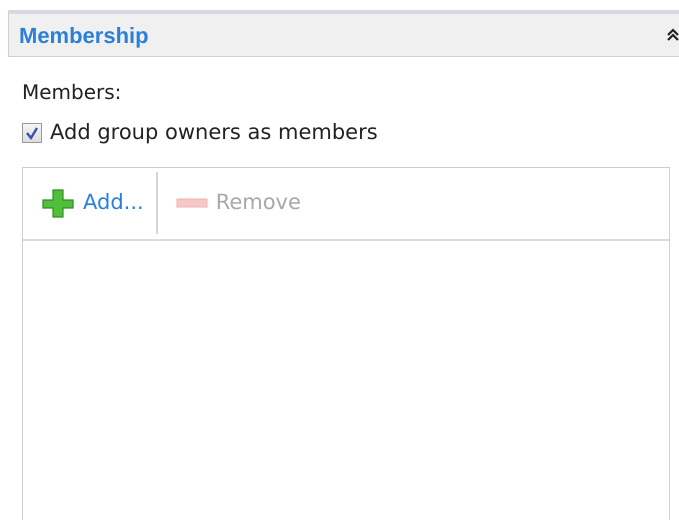  I want to click on collapse-icon, so click(672, 35).